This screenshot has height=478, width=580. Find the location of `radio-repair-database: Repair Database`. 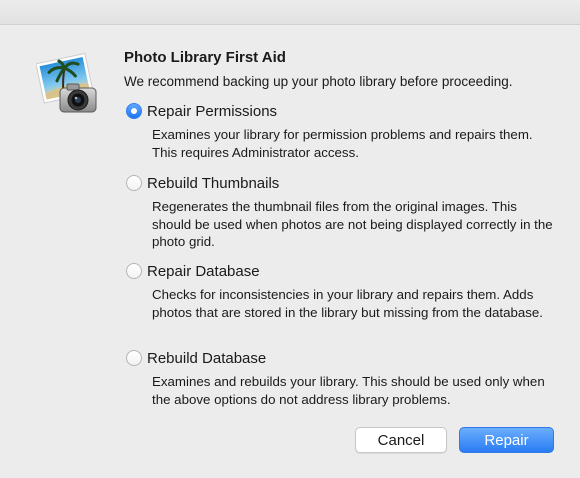

radio-repair-database: Repair Database is located at coordinates (346, 271).